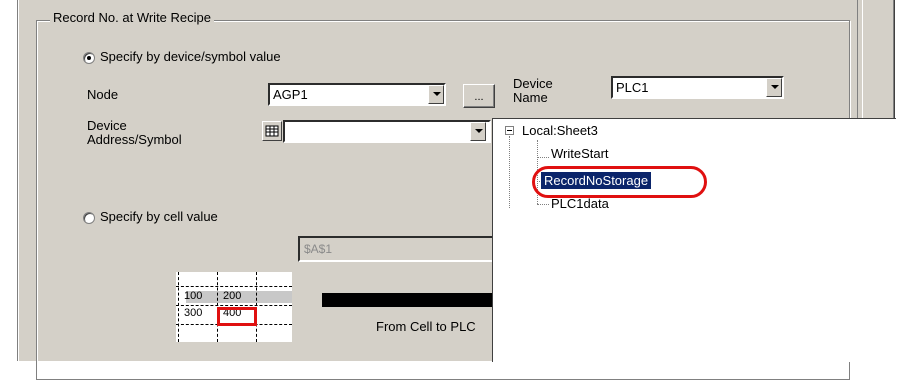 Image resolution: width=913 pixels, height=380 pixels. I want to click on cell-value-text: $A$1, so click(318, 249).